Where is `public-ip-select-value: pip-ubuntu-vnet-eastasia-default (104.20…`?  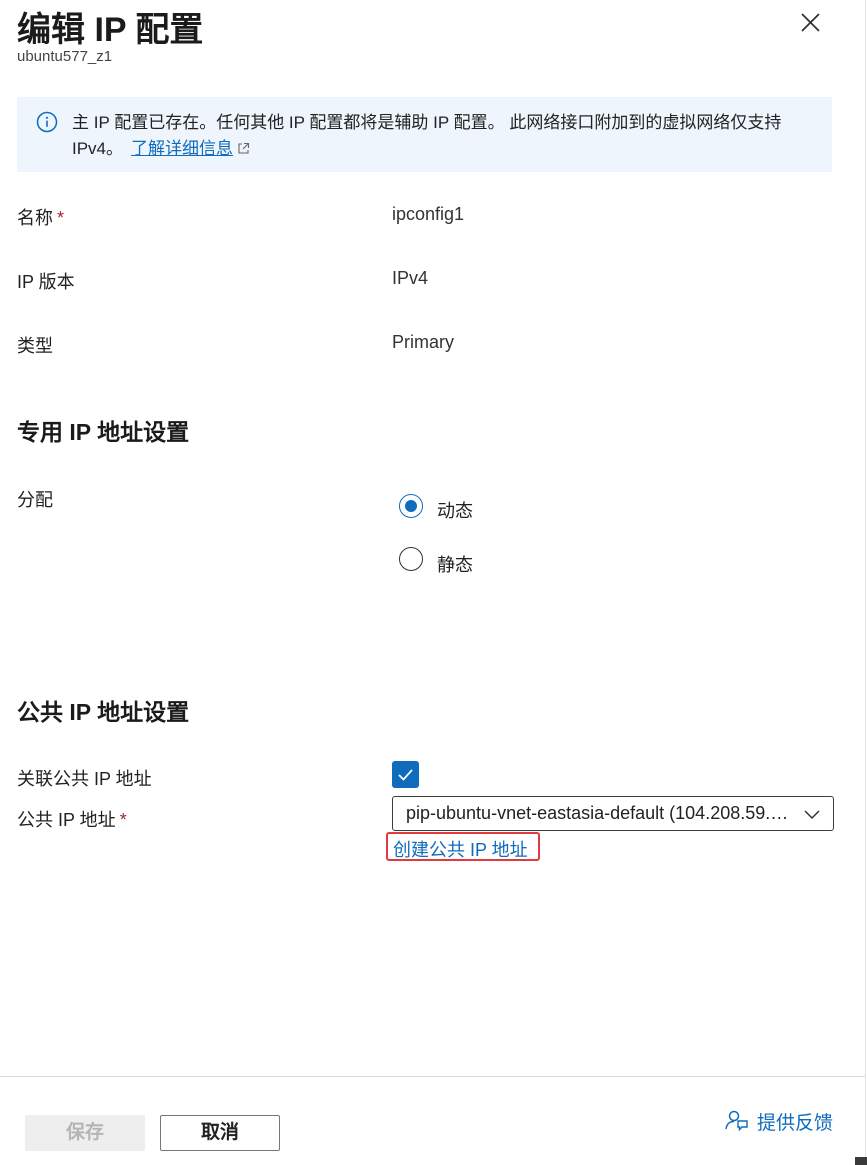 public-ip-select-value: pip-ubuntu-vnet-eastasia-default (104.20… is located at coordinates (598, 813).